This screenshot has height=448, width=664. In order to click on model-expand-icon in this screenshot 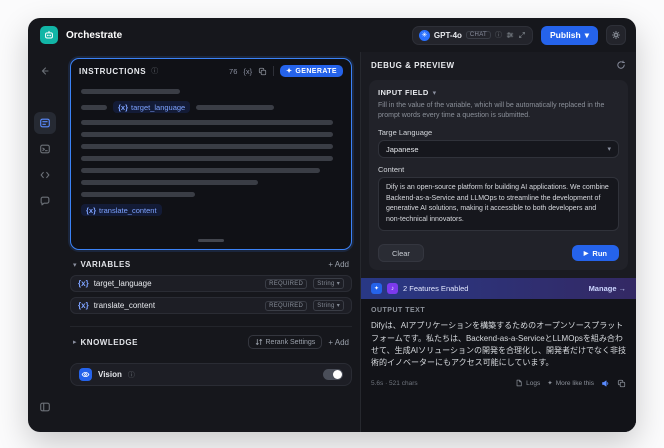, I will do `click(522, 35)`.